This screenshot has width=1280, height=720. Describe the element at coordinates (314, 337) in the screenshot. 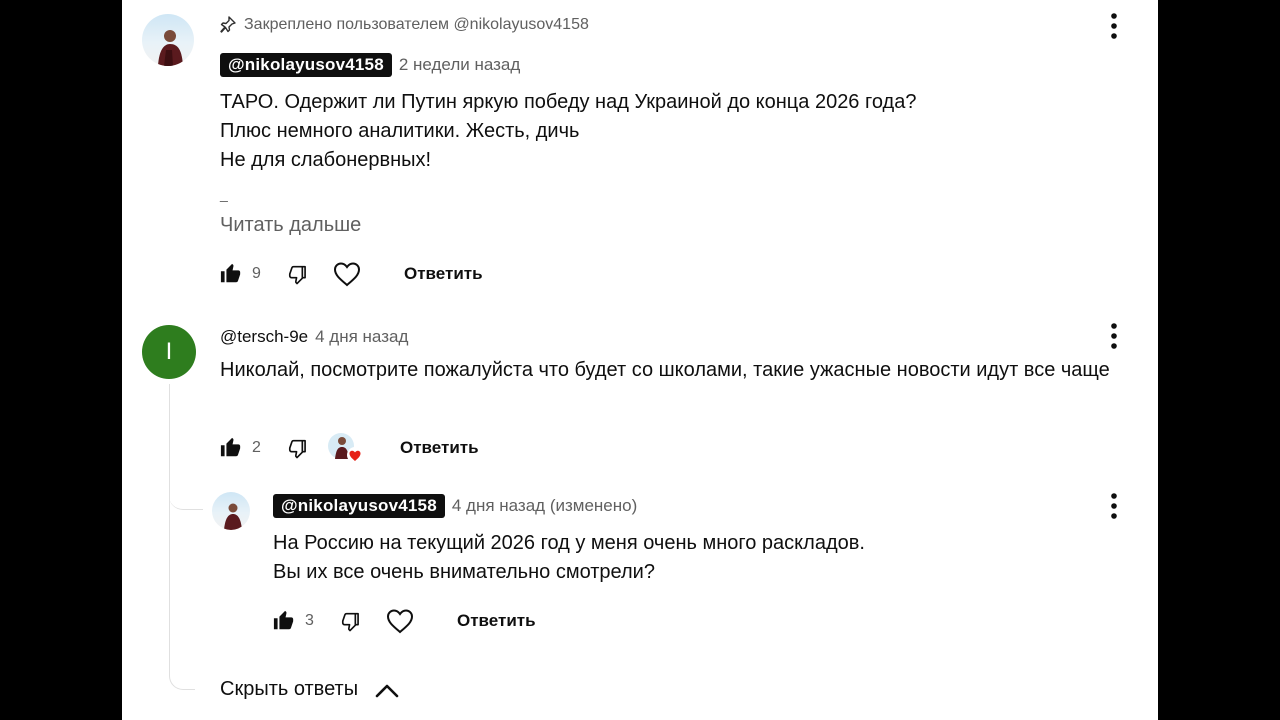

I see `comment-header: @tersch-9e 4 дня назад` at that location.